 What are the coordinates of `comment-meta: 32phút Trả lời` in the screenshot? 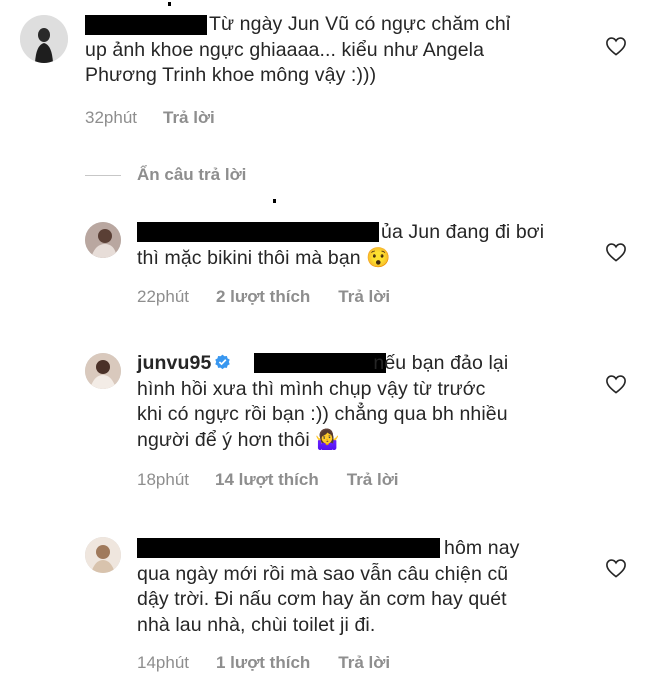 It's located at (150, 118).